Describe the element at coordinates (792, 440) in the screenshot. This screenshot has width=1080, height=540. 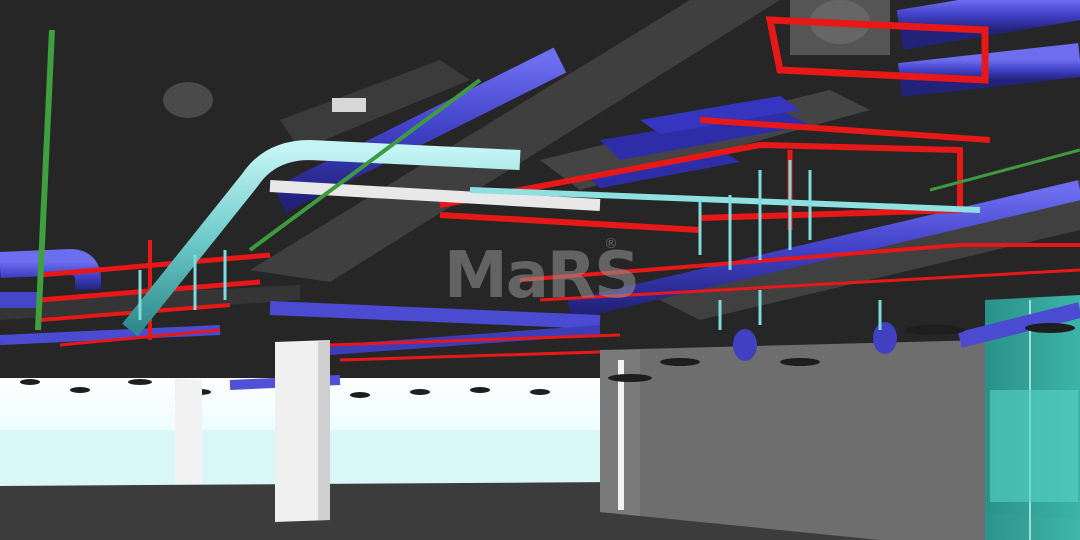
I see `right-wall` at that location.